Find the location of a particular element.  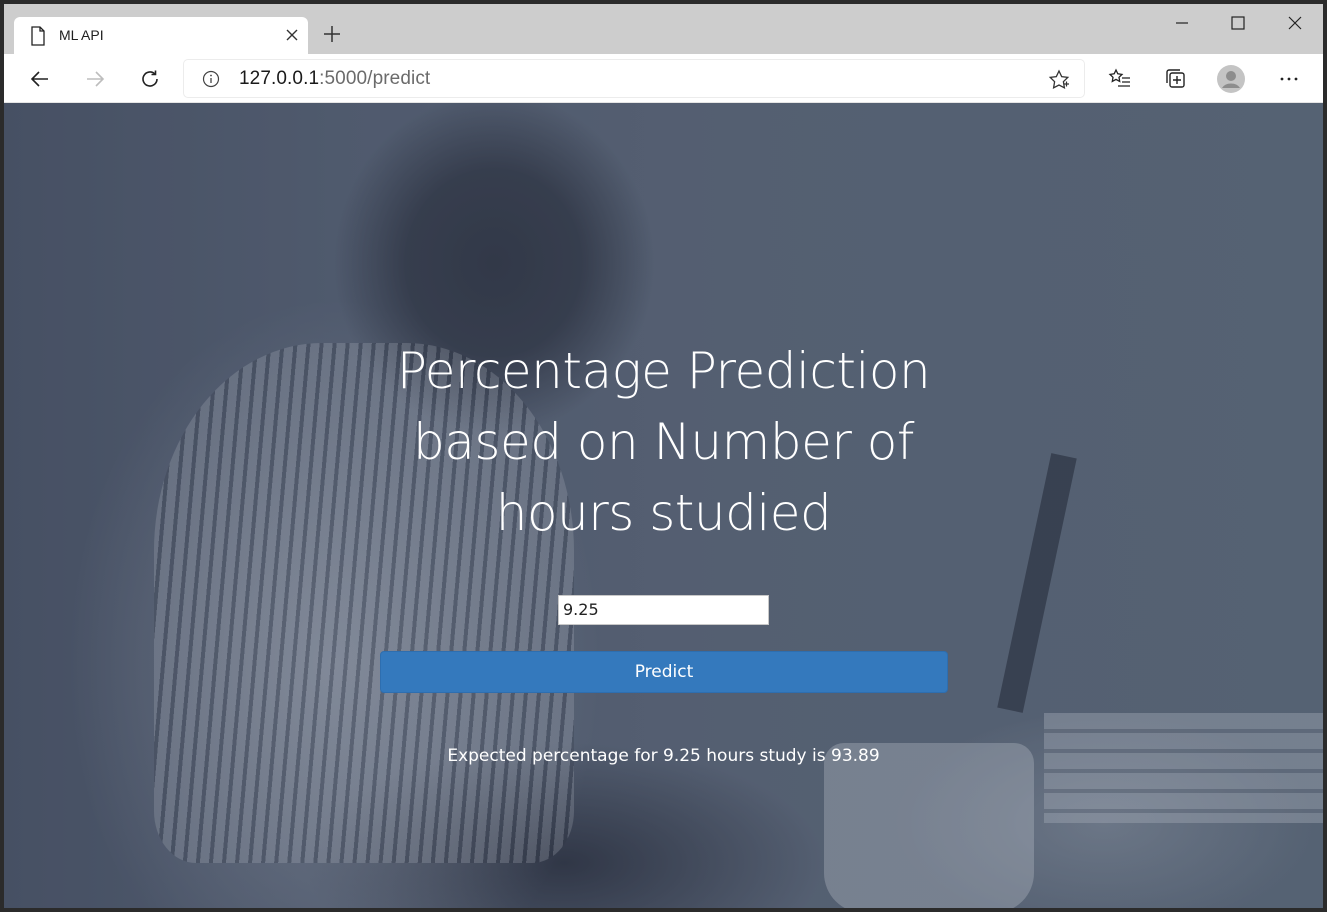

browser-toolbar: 127.0.0.1:5000/predict is located at coordinates (663, 78).